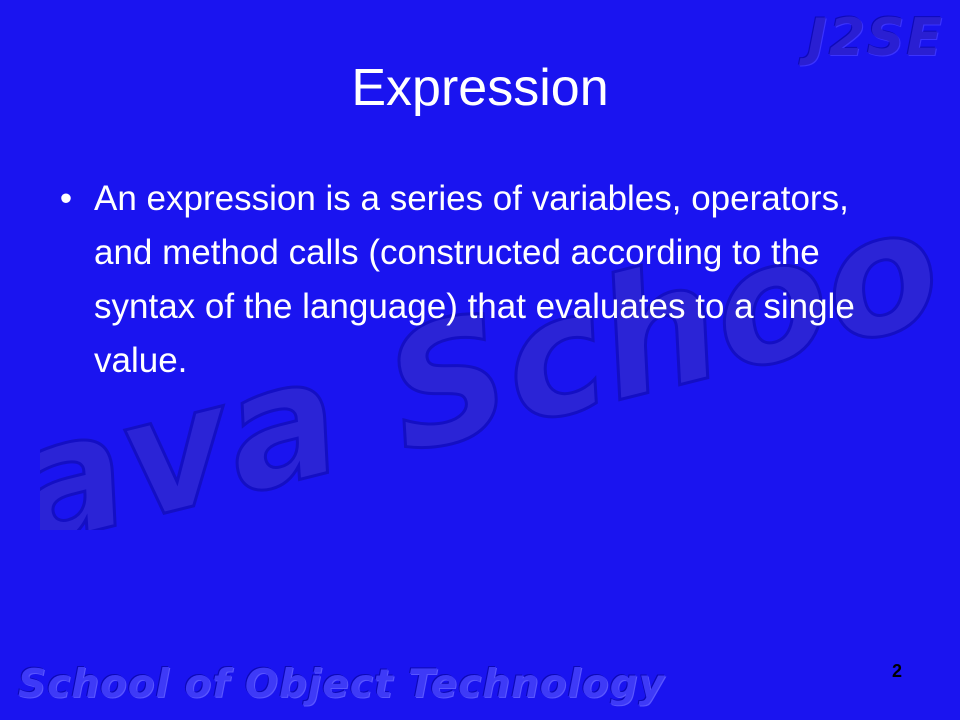 The width and height of the screenshot is (960, 720). I want to click on page-number: 2, so click(896, 671).